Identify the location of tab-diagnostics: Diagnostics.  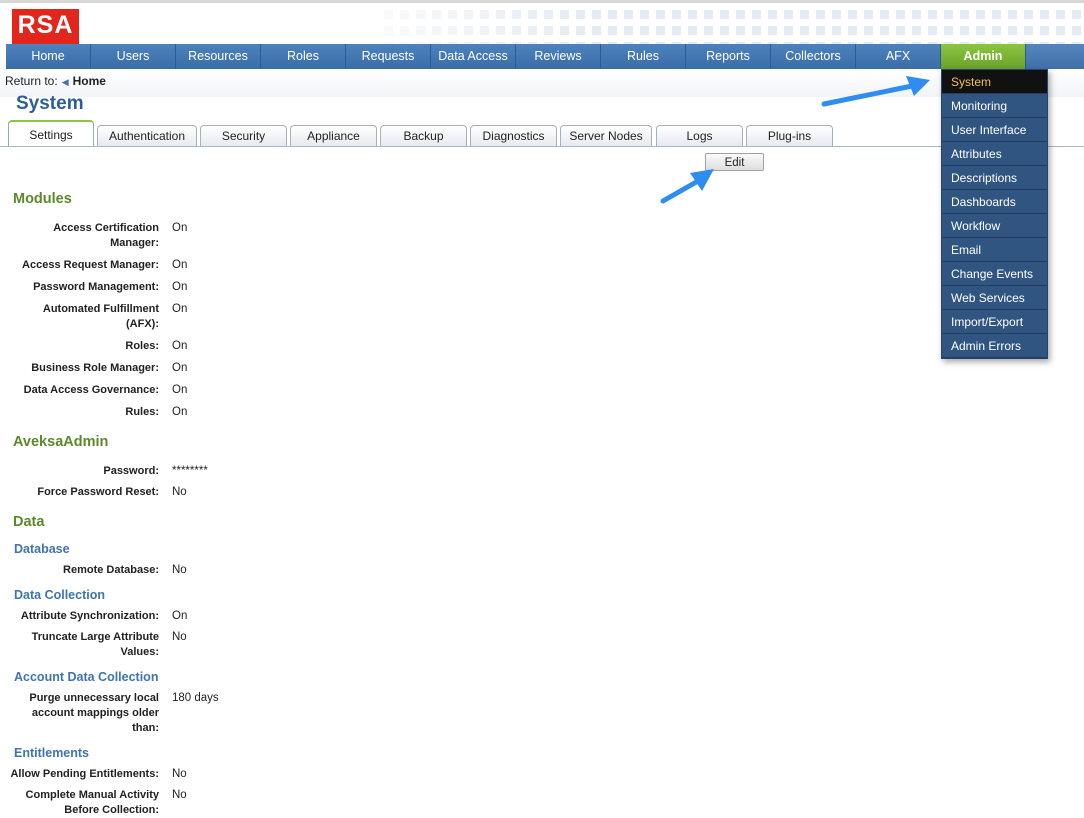
(513, 135).